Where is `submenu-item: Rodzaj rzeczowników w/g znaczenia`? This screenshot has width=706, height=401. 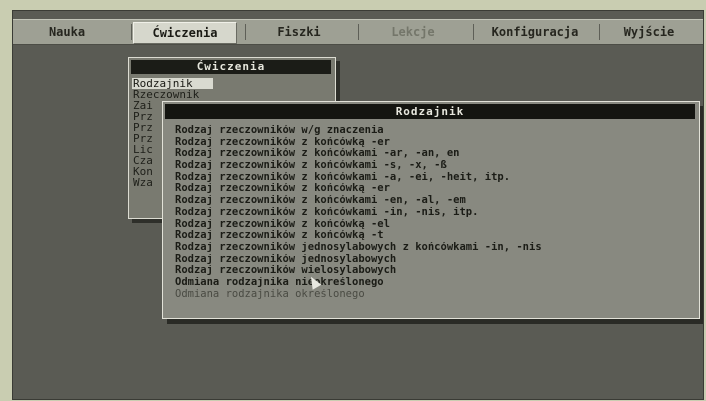 submenu-item: Rodzaj rzeczowników w/g znaczenia is located at coordinates (435, 131).